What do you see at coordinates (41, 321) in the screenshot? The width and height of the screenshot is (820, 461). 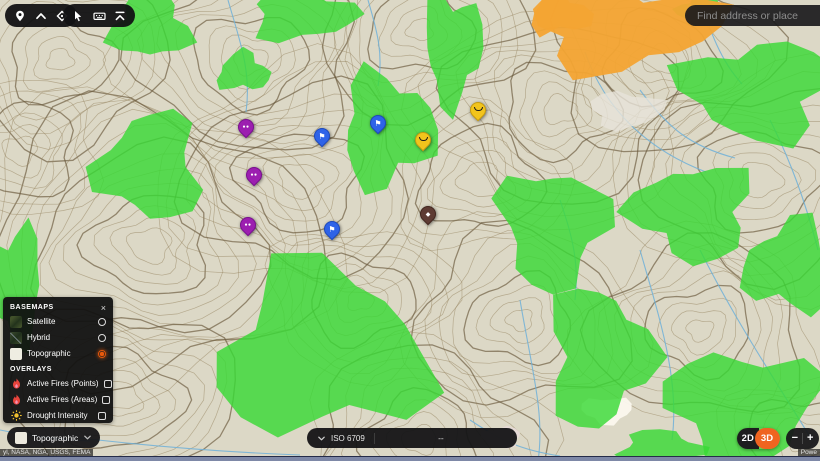 I see `basemap-option-label: Satellite` at bounding box center [41, 321].